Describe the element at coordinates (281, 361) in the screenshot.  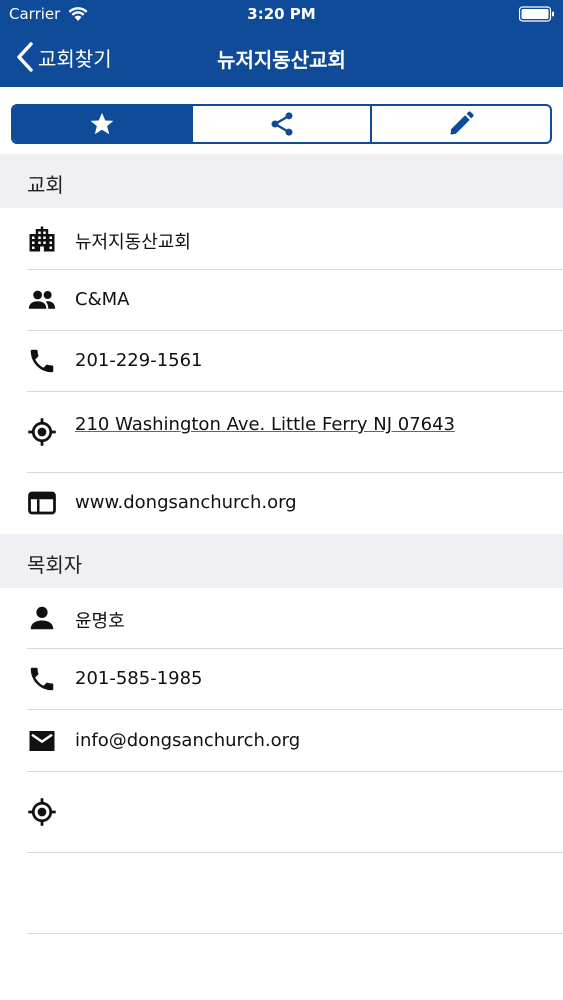
I see `church-phone-row: 201-229-1561` at that location.